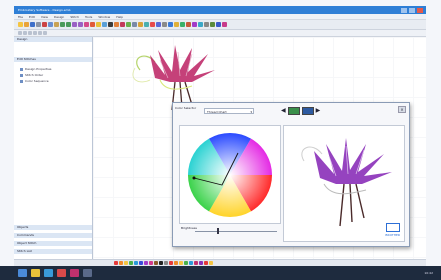 The height and width of the screenshot is (280, 441). I want to click on new-icon, so click(20, 24).